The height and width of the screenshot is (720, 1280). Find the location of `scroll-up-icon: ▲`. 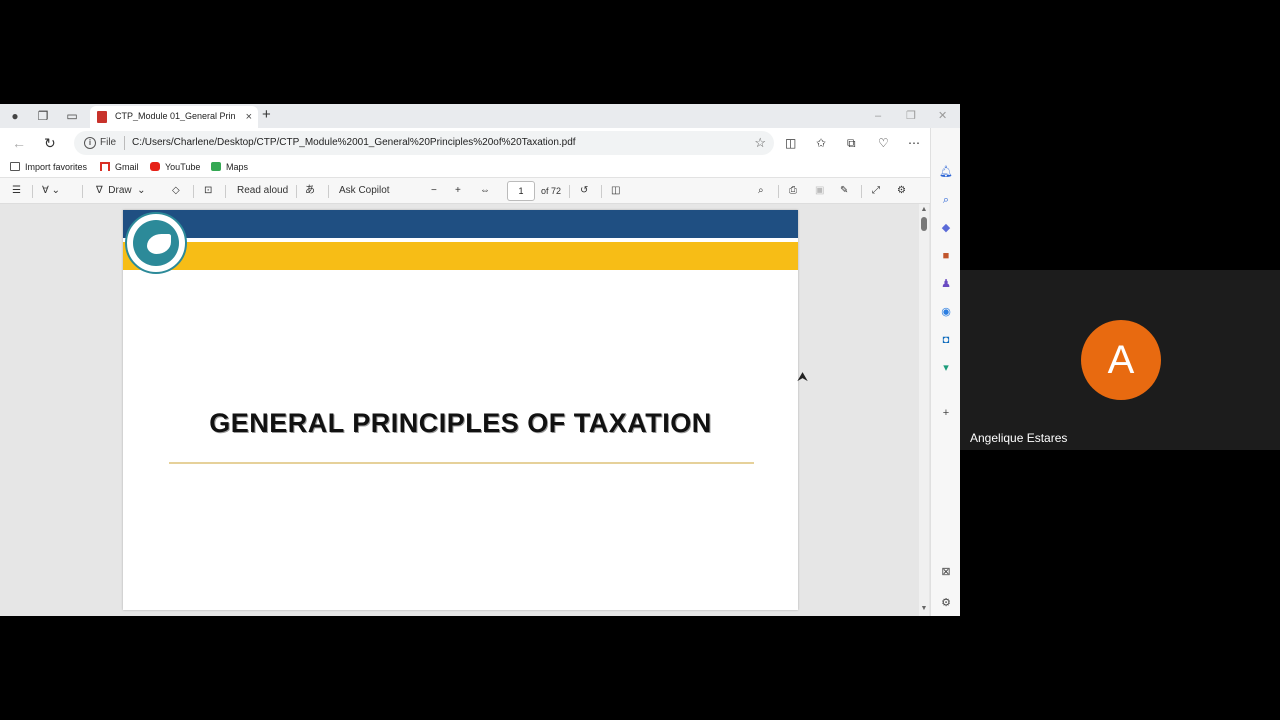

scroll-up-icon: ▲ is located at coordinates (924, 210).